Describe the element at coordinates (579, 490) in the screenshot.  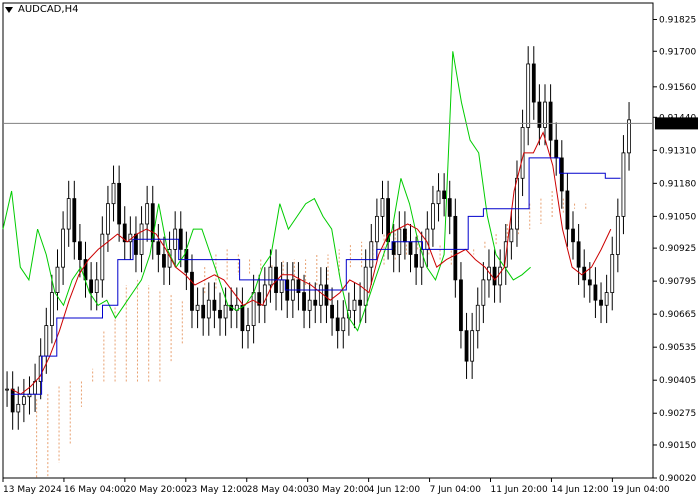
I see `x-tick-label: 14 Jun 12:00` at that location.